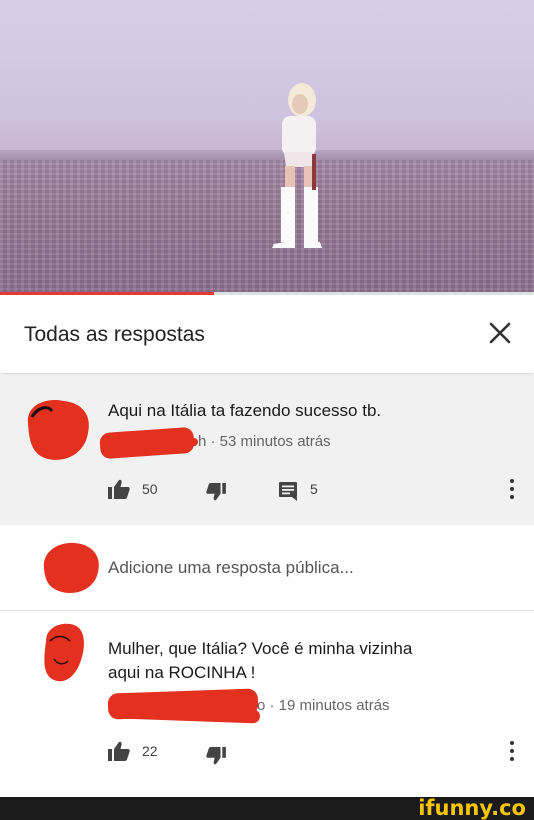 The height and width of the screenshot is (820, 534). I want to click on replies-header: Todas as respostas, so click(267, 334).